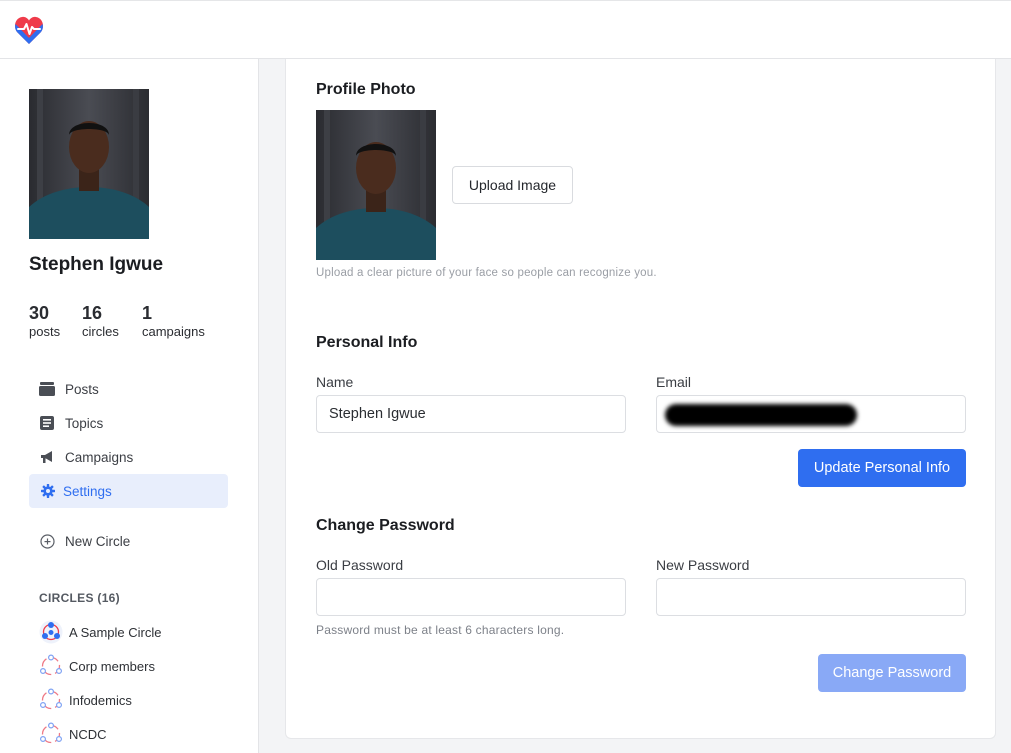  Describe the element at coordinates (47, 423) in the screenshot. I see `document-list-icon` at that location.